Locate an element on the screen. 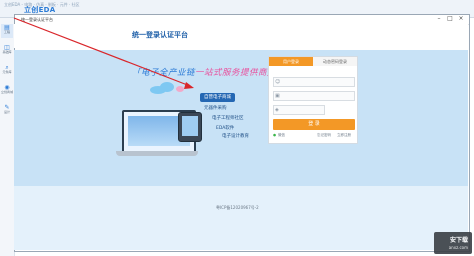 This screenshot has height=256, width=474. sidebar-item-project: ▤ 工程 is located at coordinates (7, 31).